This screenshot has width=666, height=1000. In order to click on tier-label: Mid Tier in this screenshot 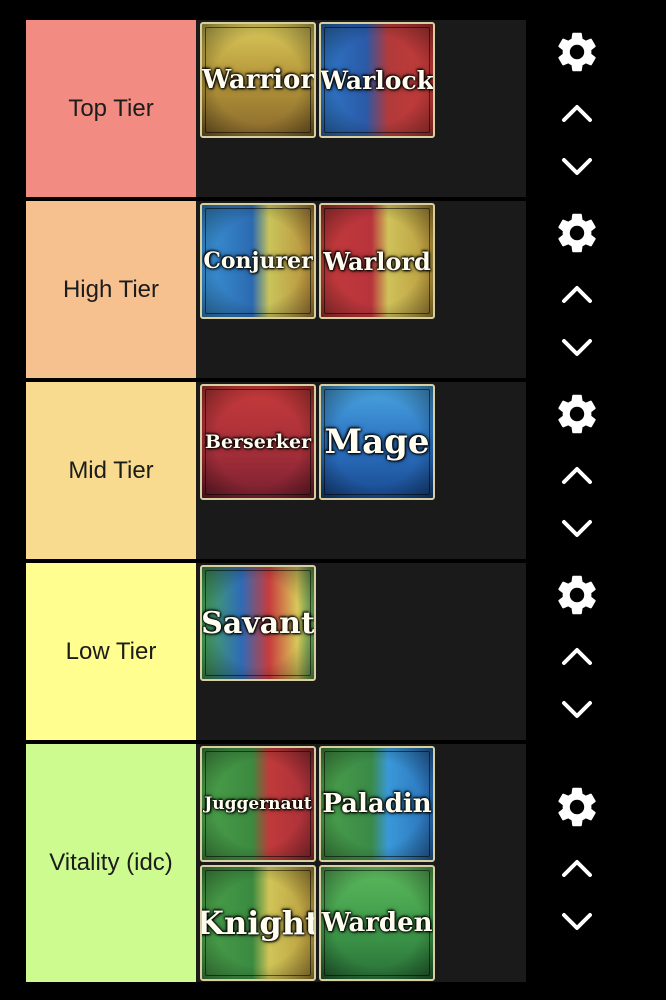, I will do `click(111, 470)`.